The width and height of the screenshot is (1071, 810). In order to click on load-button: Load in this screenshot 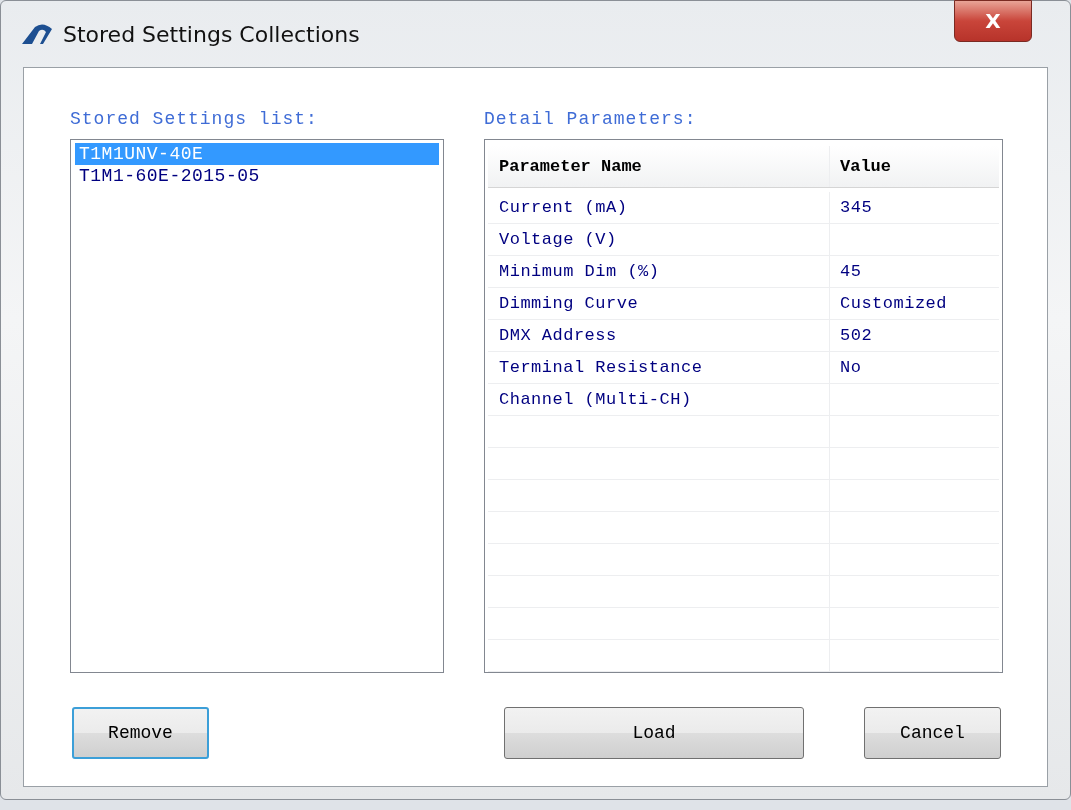, I will do `click(654, 733)`.